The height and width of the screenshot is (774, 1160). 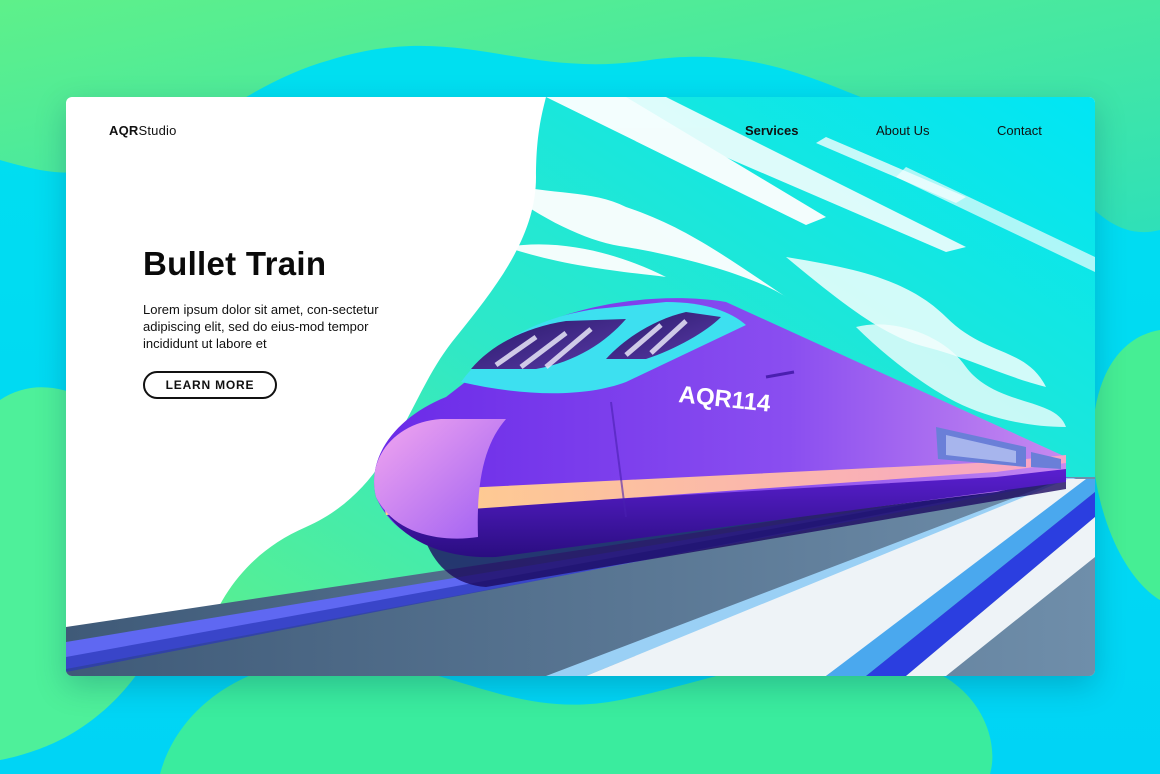 What do you see at coordinates (210, 385) in the screenshot?
I see `learn-more-button: LEARN MORE` at bounding box center [210, 385].